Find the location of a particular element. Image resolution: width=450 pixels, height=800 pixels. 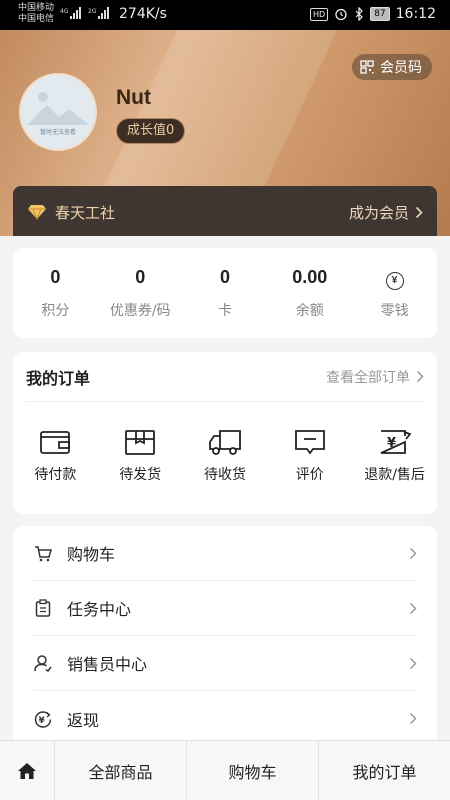

carrier-1: 中国移动 is located at coordinates (36, 8).